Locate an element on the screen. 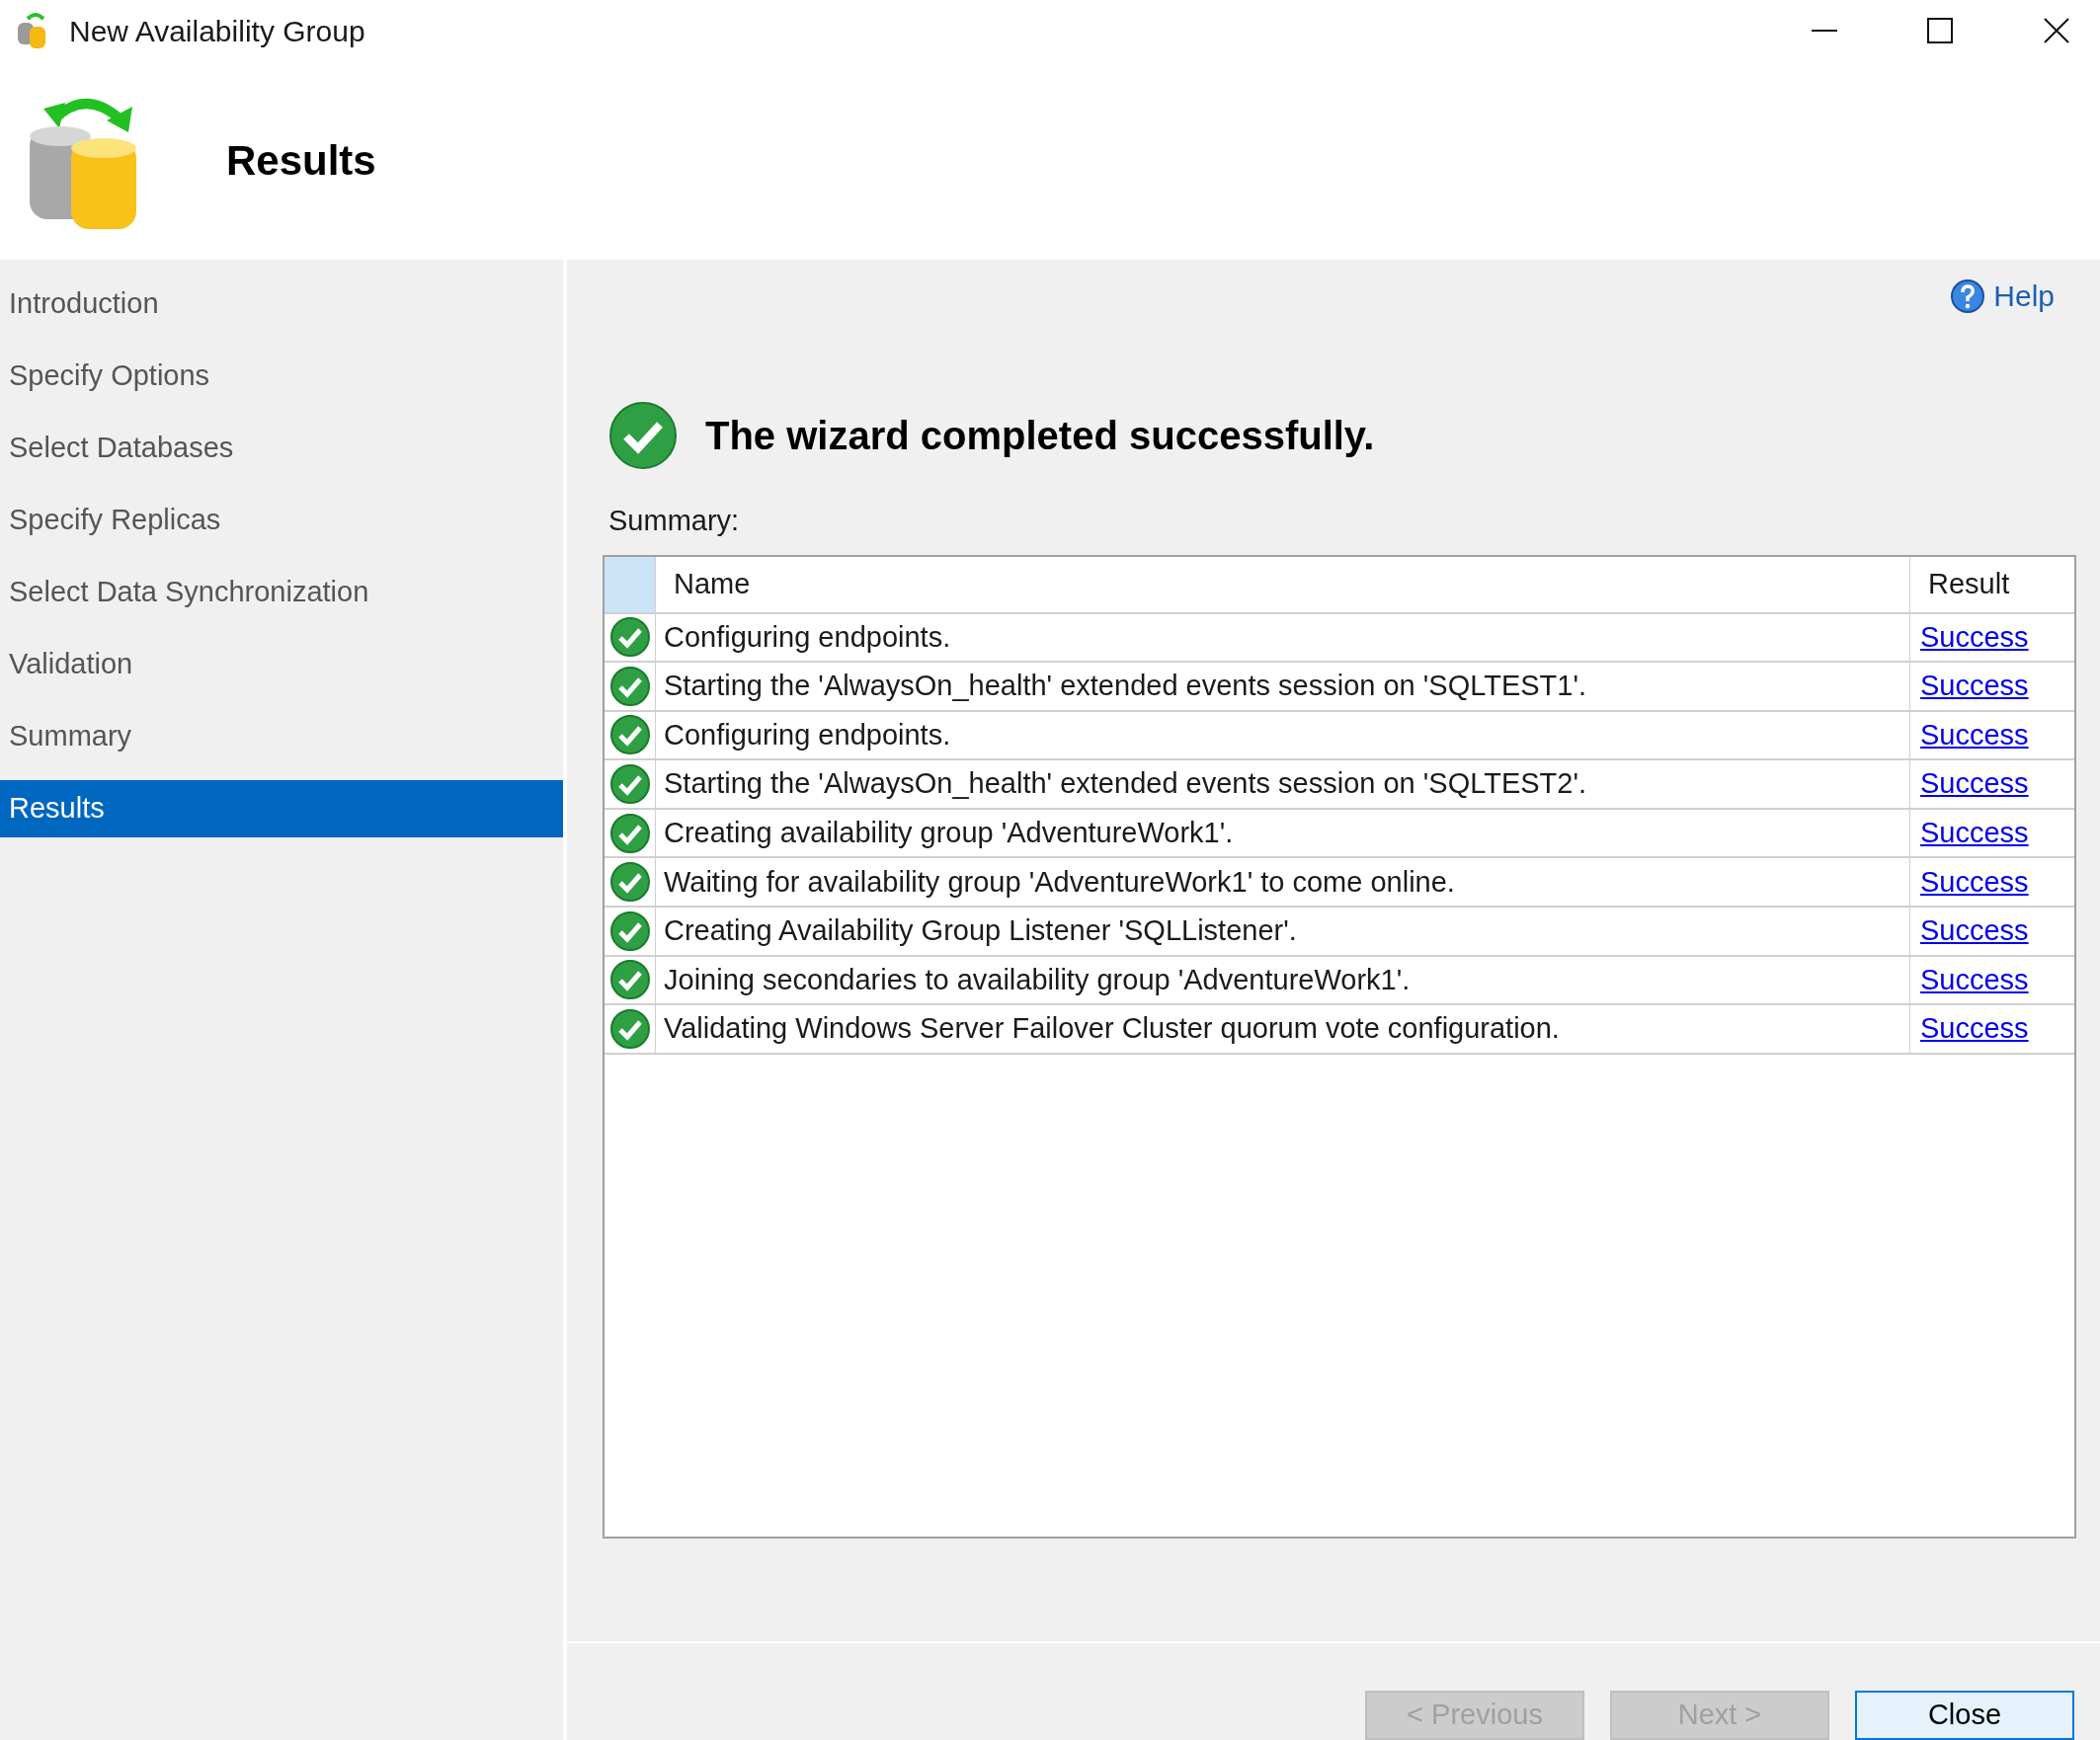 The height and width of the screenshot is (1740, 2100). wizard-step: Specify Replicas is located at coordinates (281, 521).